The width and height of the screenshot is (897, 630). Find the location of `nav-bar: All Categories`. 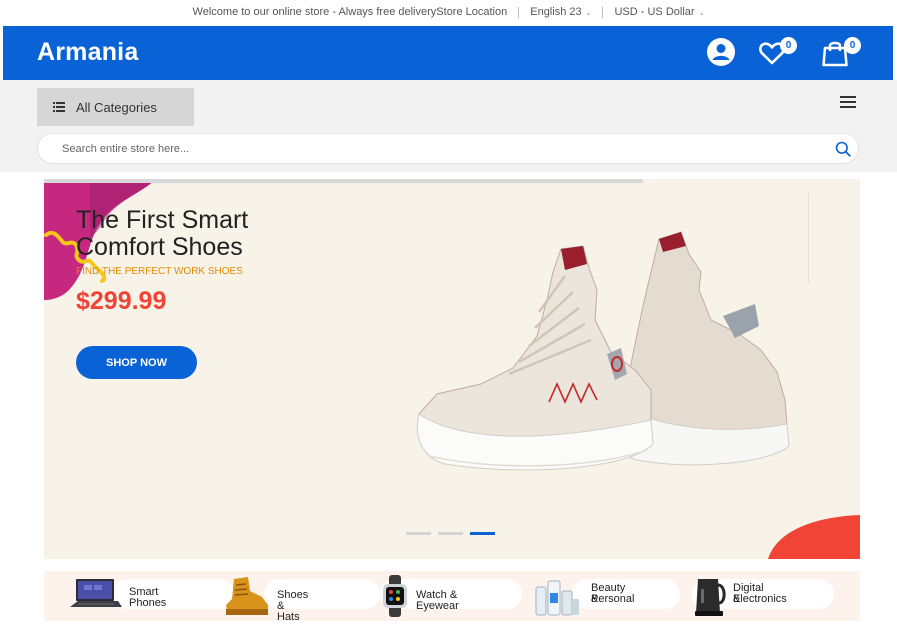

nav-bar: All Categories is located at coordinates (448, 126).